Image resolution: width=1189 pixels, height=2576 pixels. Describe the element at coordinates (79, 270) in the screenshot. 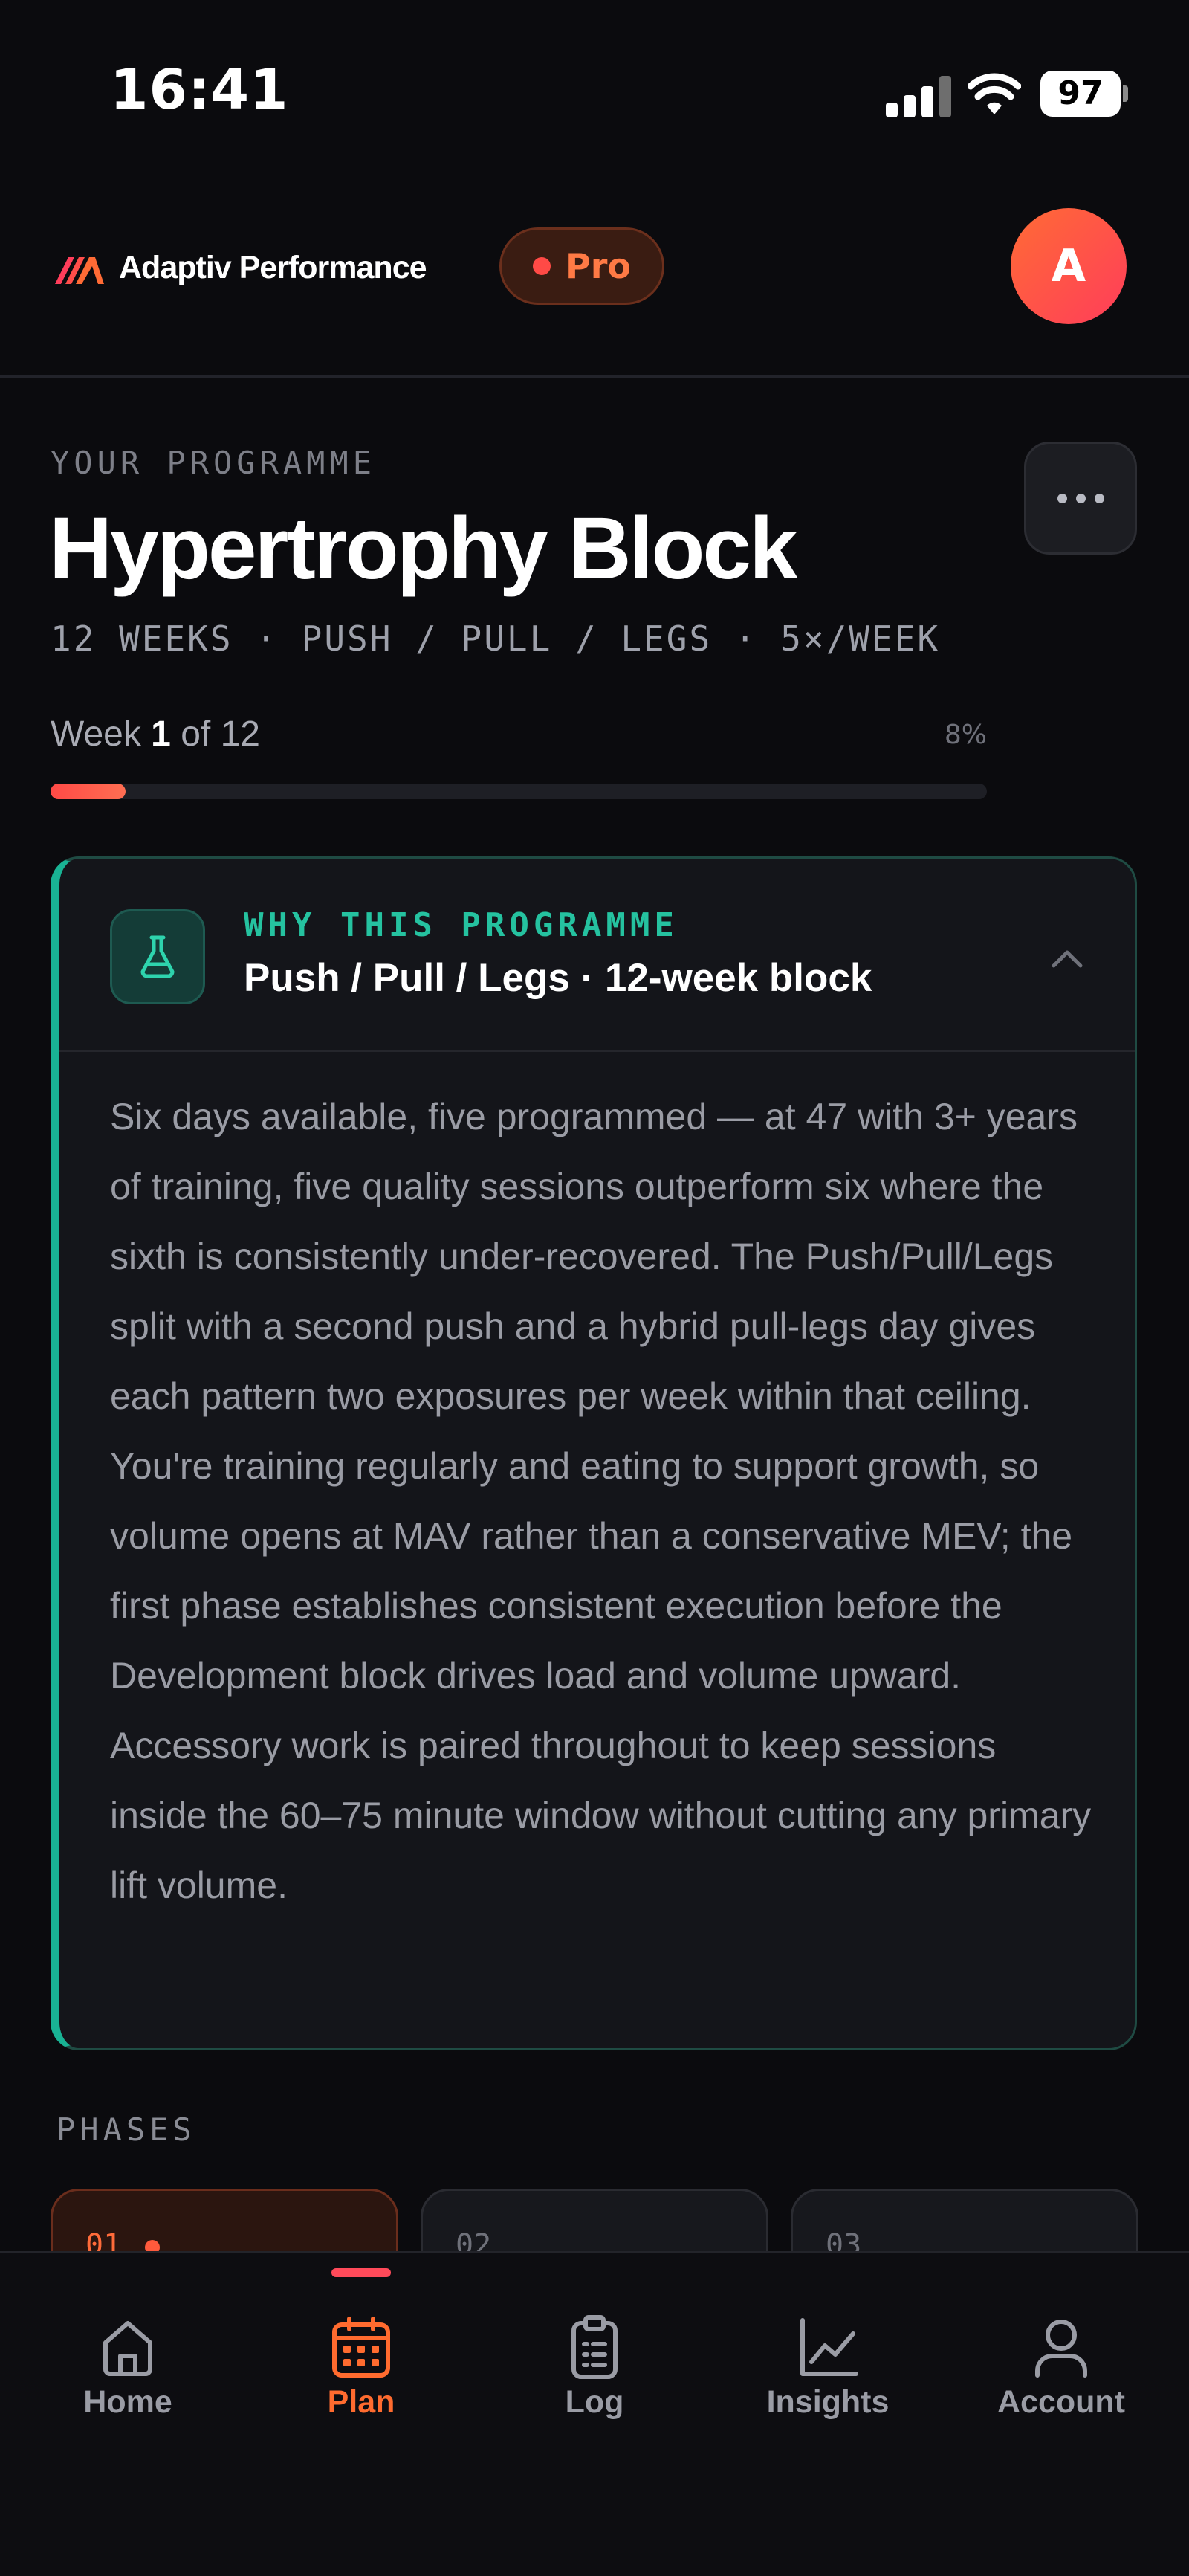

I see `brand-logo-icon` at that location.